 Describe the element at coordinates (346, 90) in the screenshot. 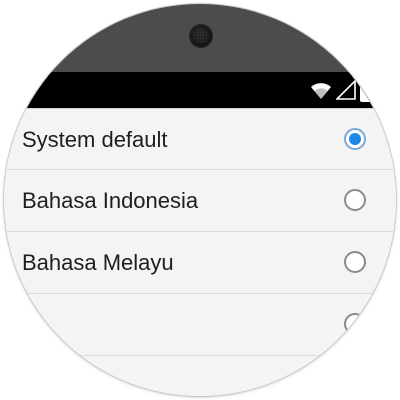

I see `signal-icon` at that location.